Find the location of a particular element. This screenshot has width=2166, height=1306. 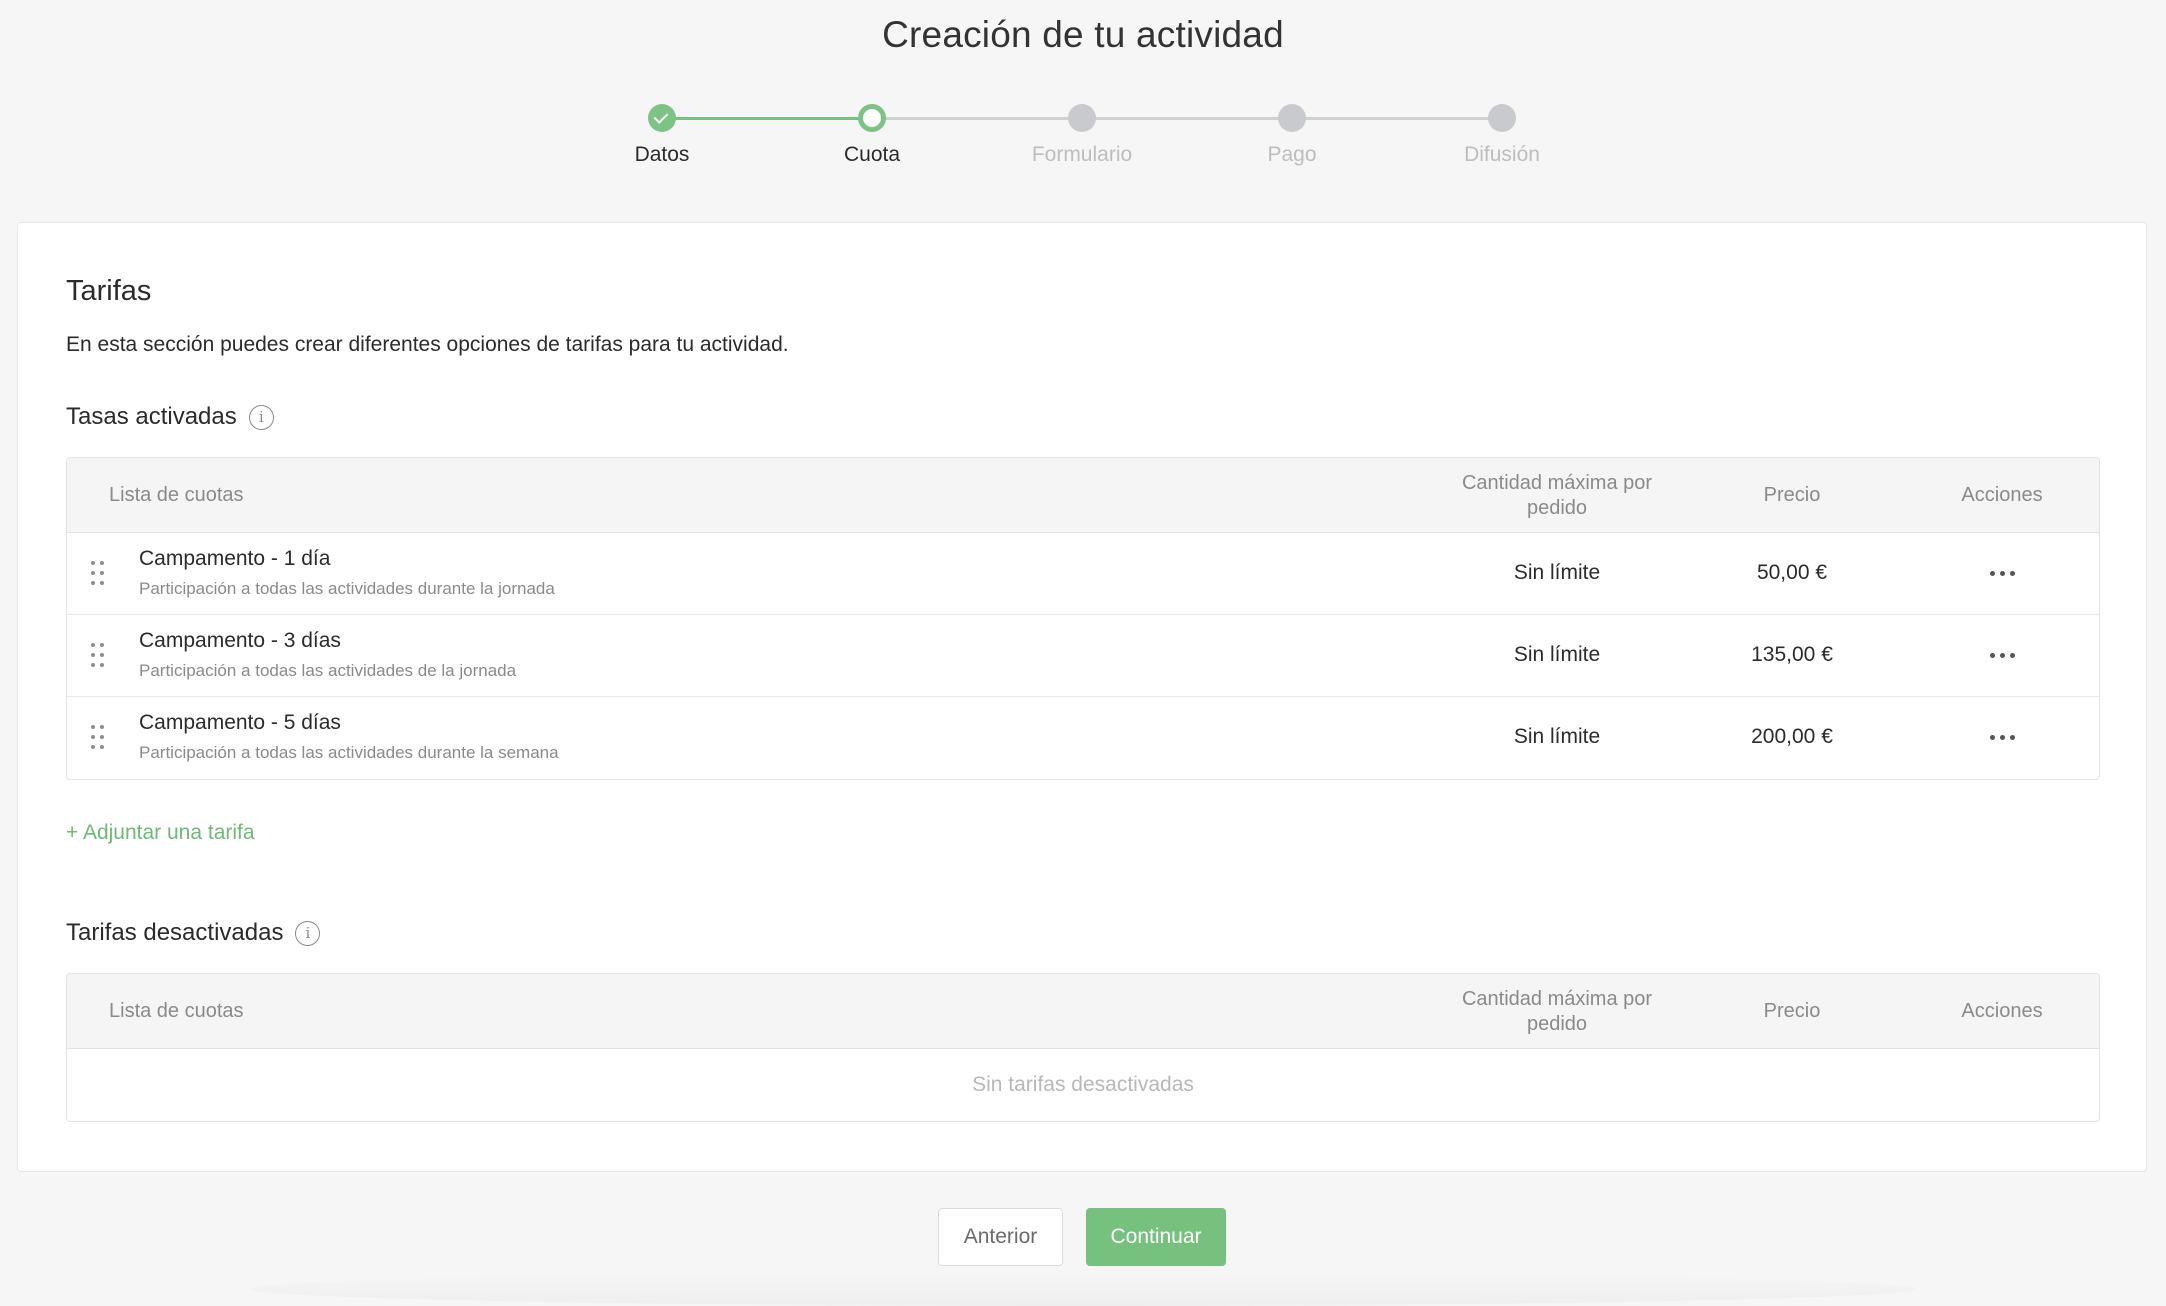

step-difusion: Difusión is located at coordinates (1502, 133).